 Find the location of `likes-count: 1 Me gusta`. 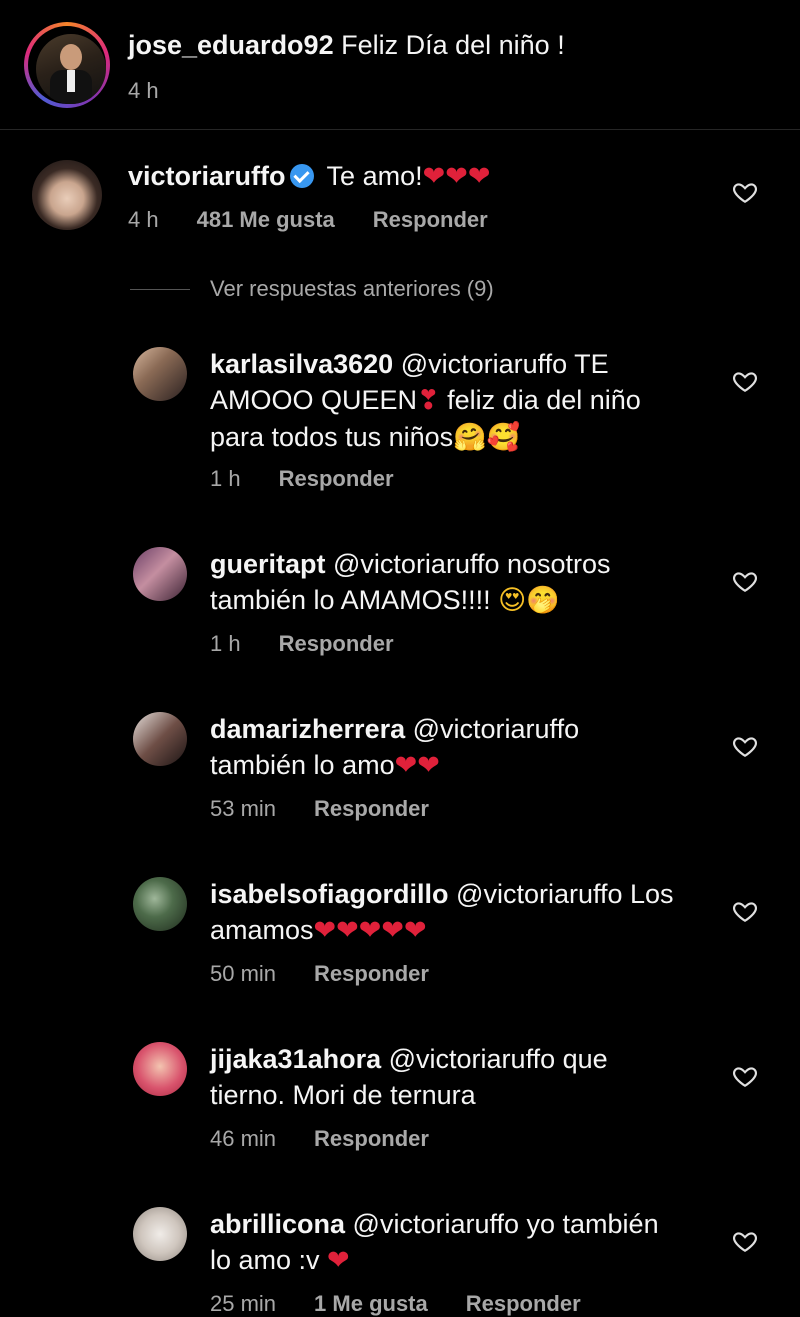

likes-count: 1 Me gusta is located at coordinates (371, 1303).